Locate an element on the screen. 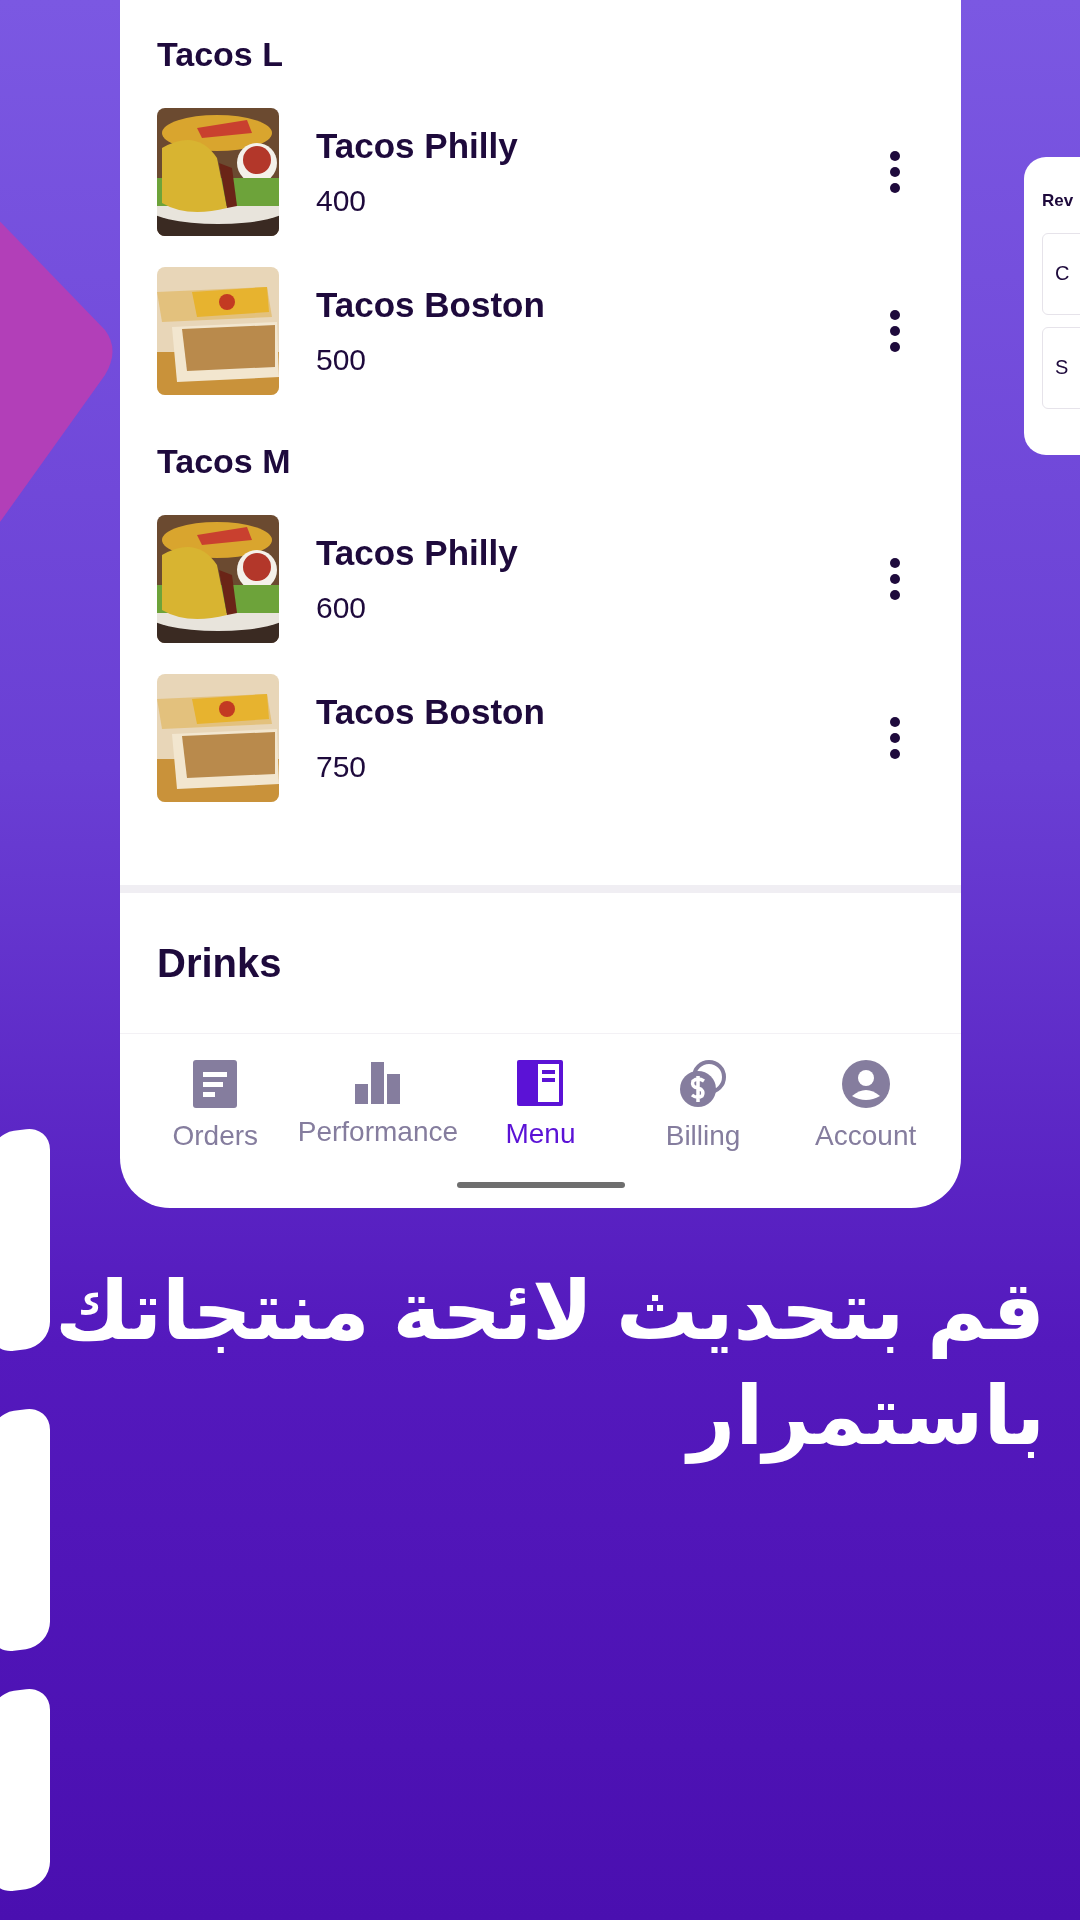 This screenshot has height=1920, width=1080. headline-line: باستمرار is located at coordinates (522, 1415).